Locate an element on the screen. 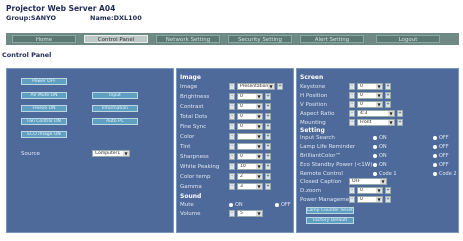 This screenshot has width=463, height=241. total-dots-minus-button: - is located at coordinates (232, 116).